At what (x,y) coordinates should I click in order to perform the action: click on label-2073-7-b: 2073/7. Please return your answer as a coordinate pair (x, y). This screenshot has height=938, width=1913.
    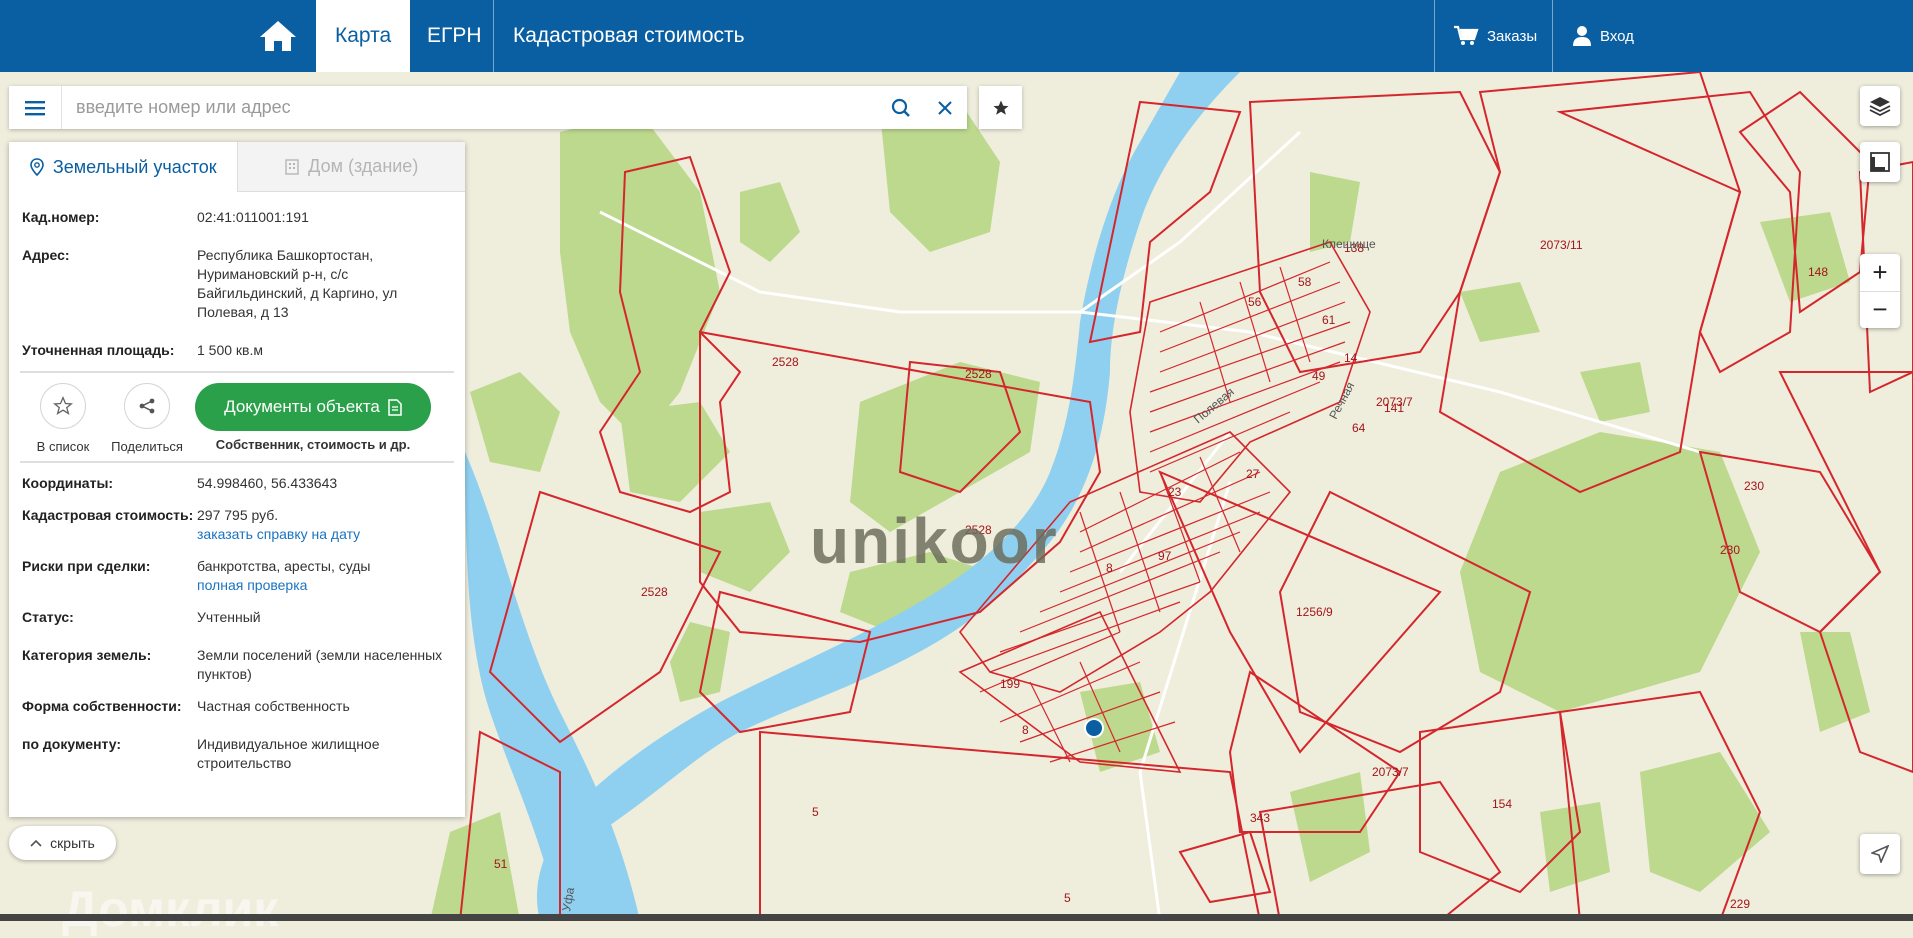
    Looking at the image, I should click on (1390, 772).